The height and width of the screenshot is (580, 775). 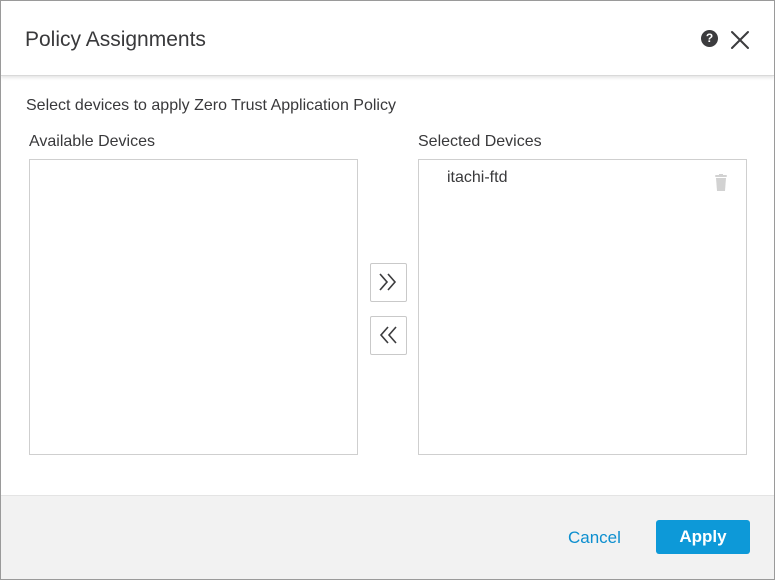 I want to click on remove-all-button, so click(x=388, y=335).